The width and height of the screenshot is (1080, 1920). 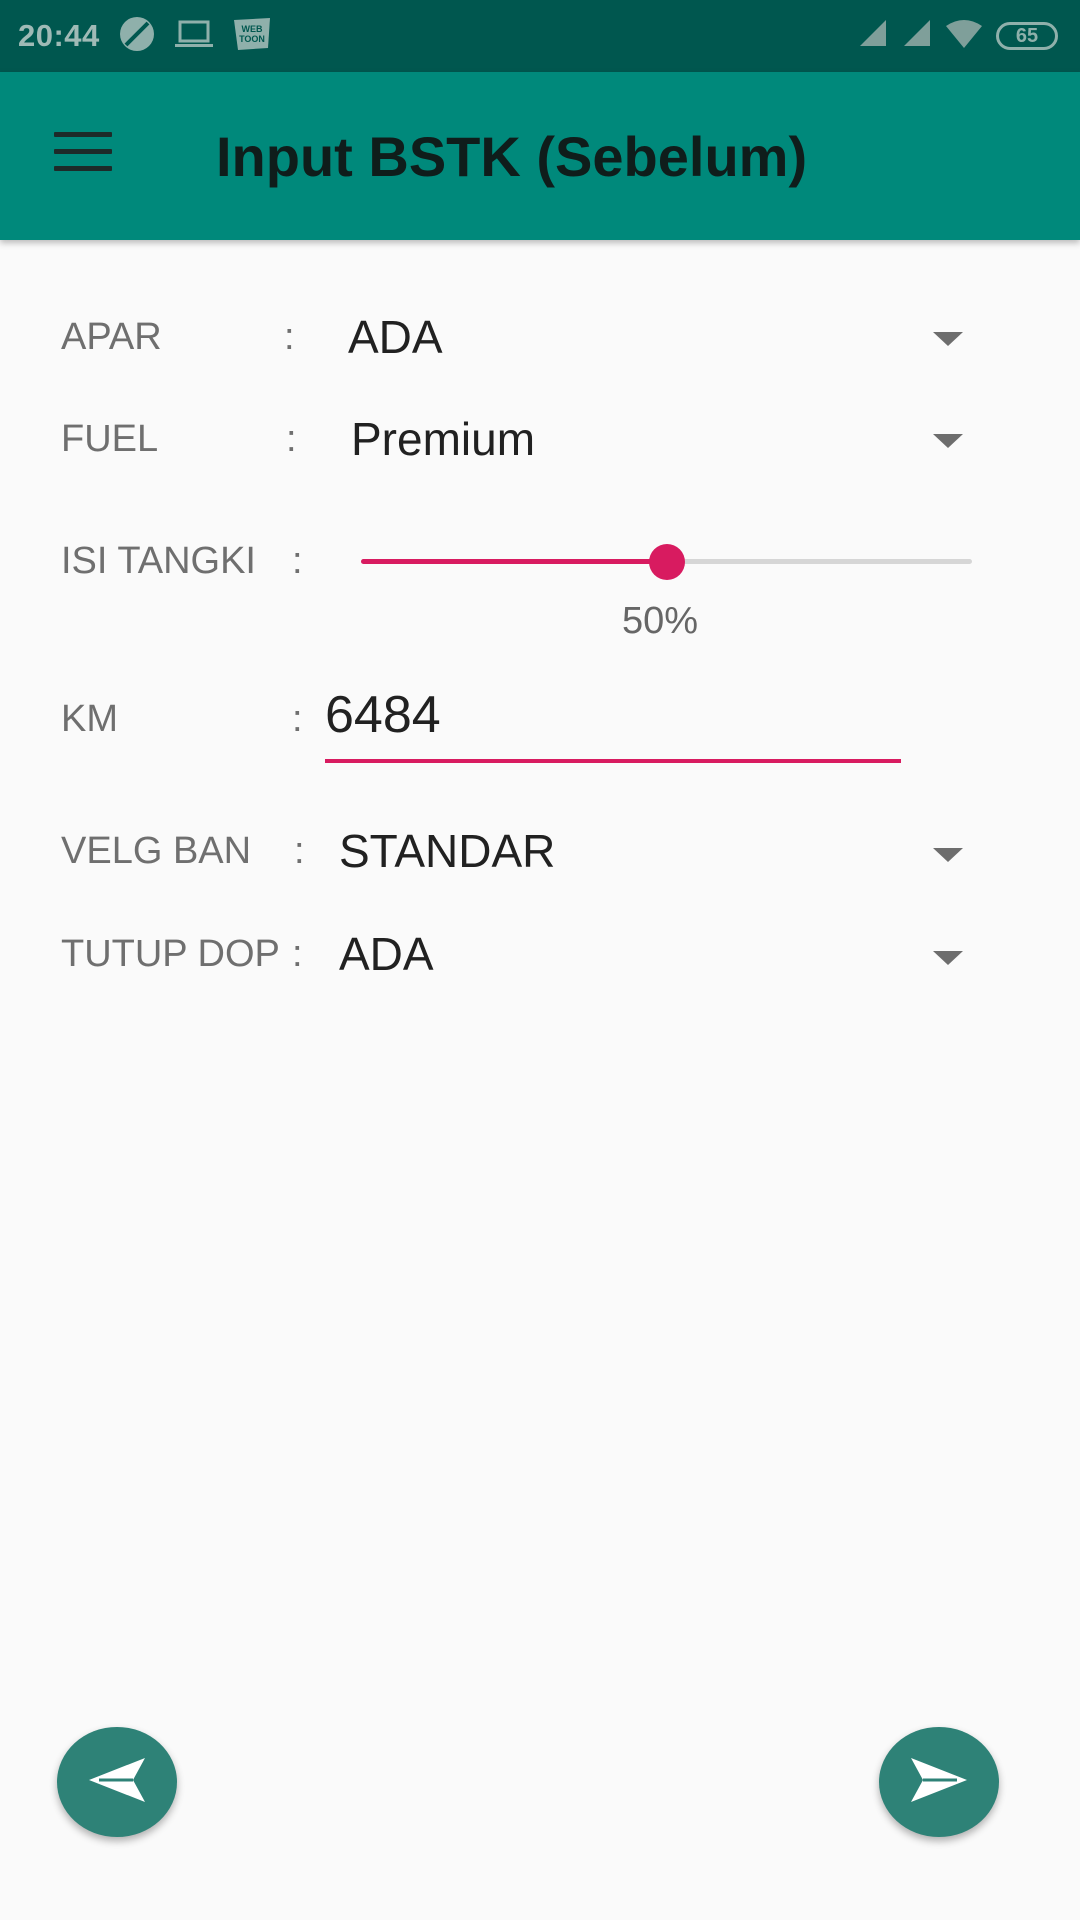 What do you see at coordinates (251, 29) in the screenshot?
I see `svg-text: WEB` at bounding box center [251, 29].